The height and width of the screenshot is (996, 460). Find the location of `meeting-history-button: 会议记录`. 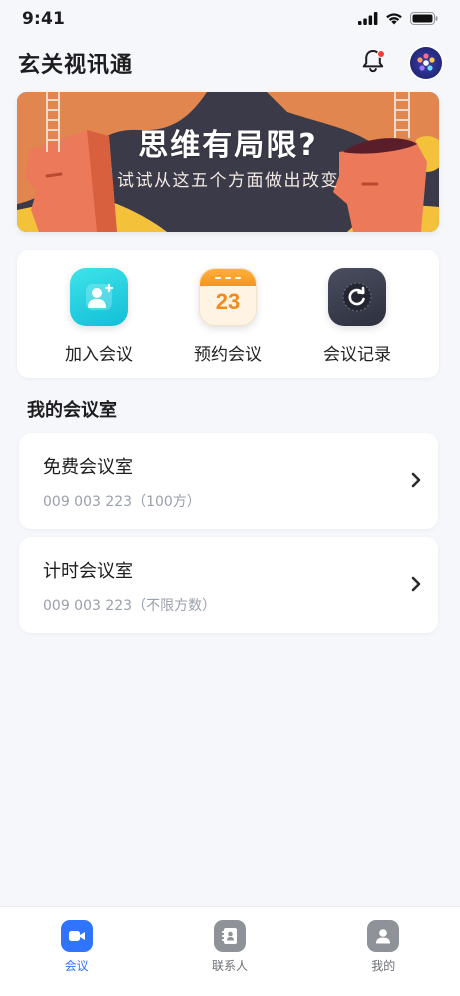

meeting-history-button: 会议记录 is located at coordinates (357, 314).